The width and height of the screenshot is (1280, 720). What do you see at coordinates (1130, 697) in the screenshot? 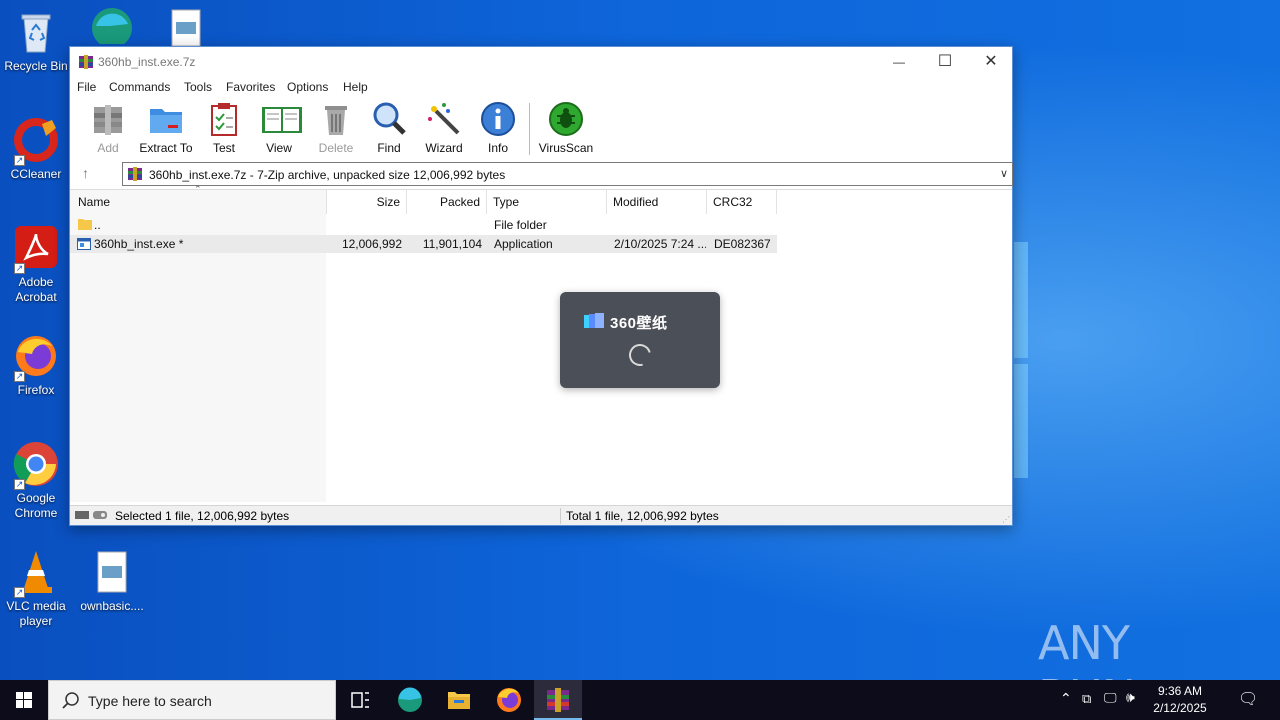
I see `volume-icon: 🕪` at bounding box center [1130, 697].